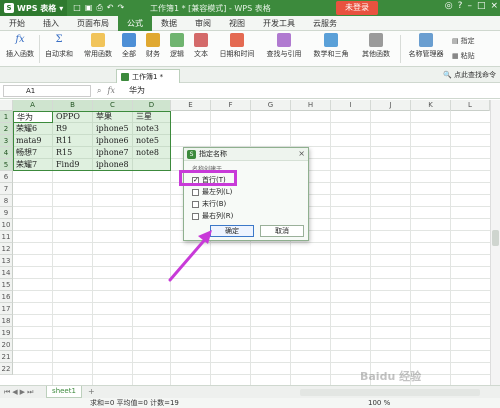 The image size is (500, 408). I want to click on document-tab: 工作簿1 *, so click(148, 76).